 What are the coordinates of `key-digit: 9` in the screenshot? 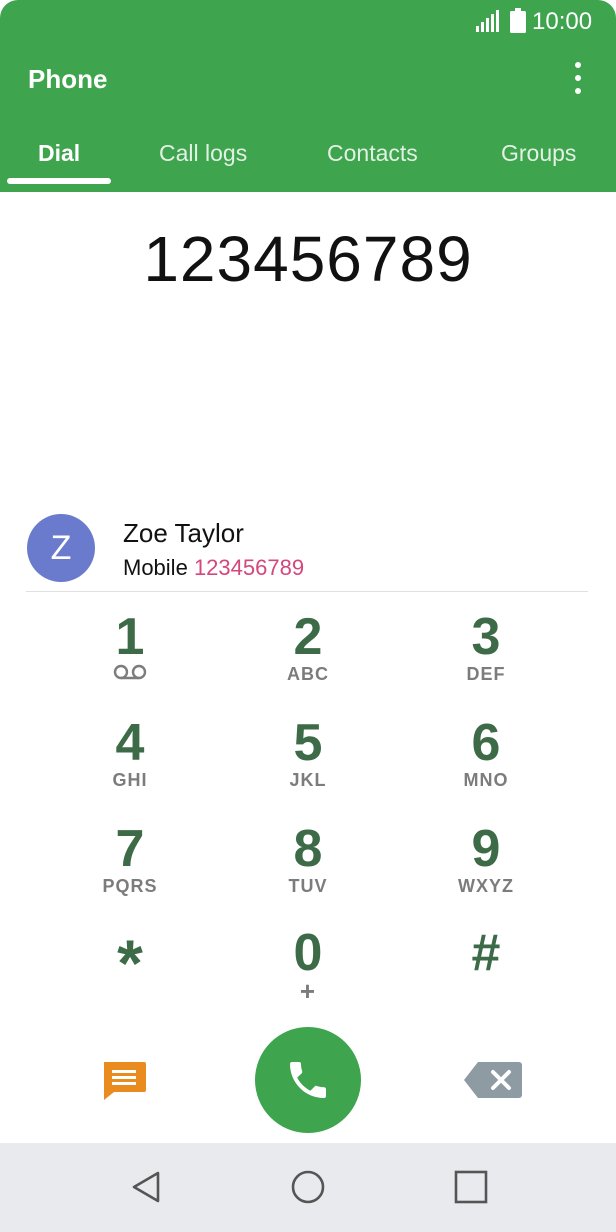 It's located at (486, 849).